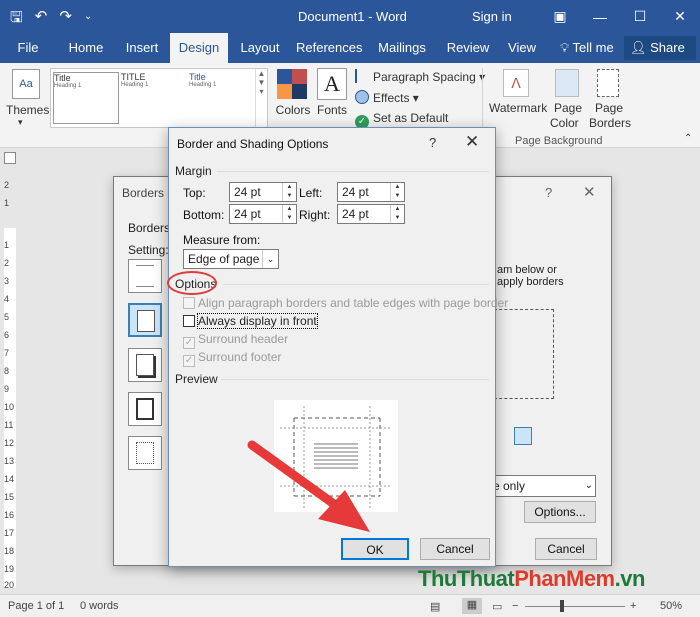  Describe the element at coordinates (518, 108) in the screenshot. I see `watermark-button: Watermark` at that location.